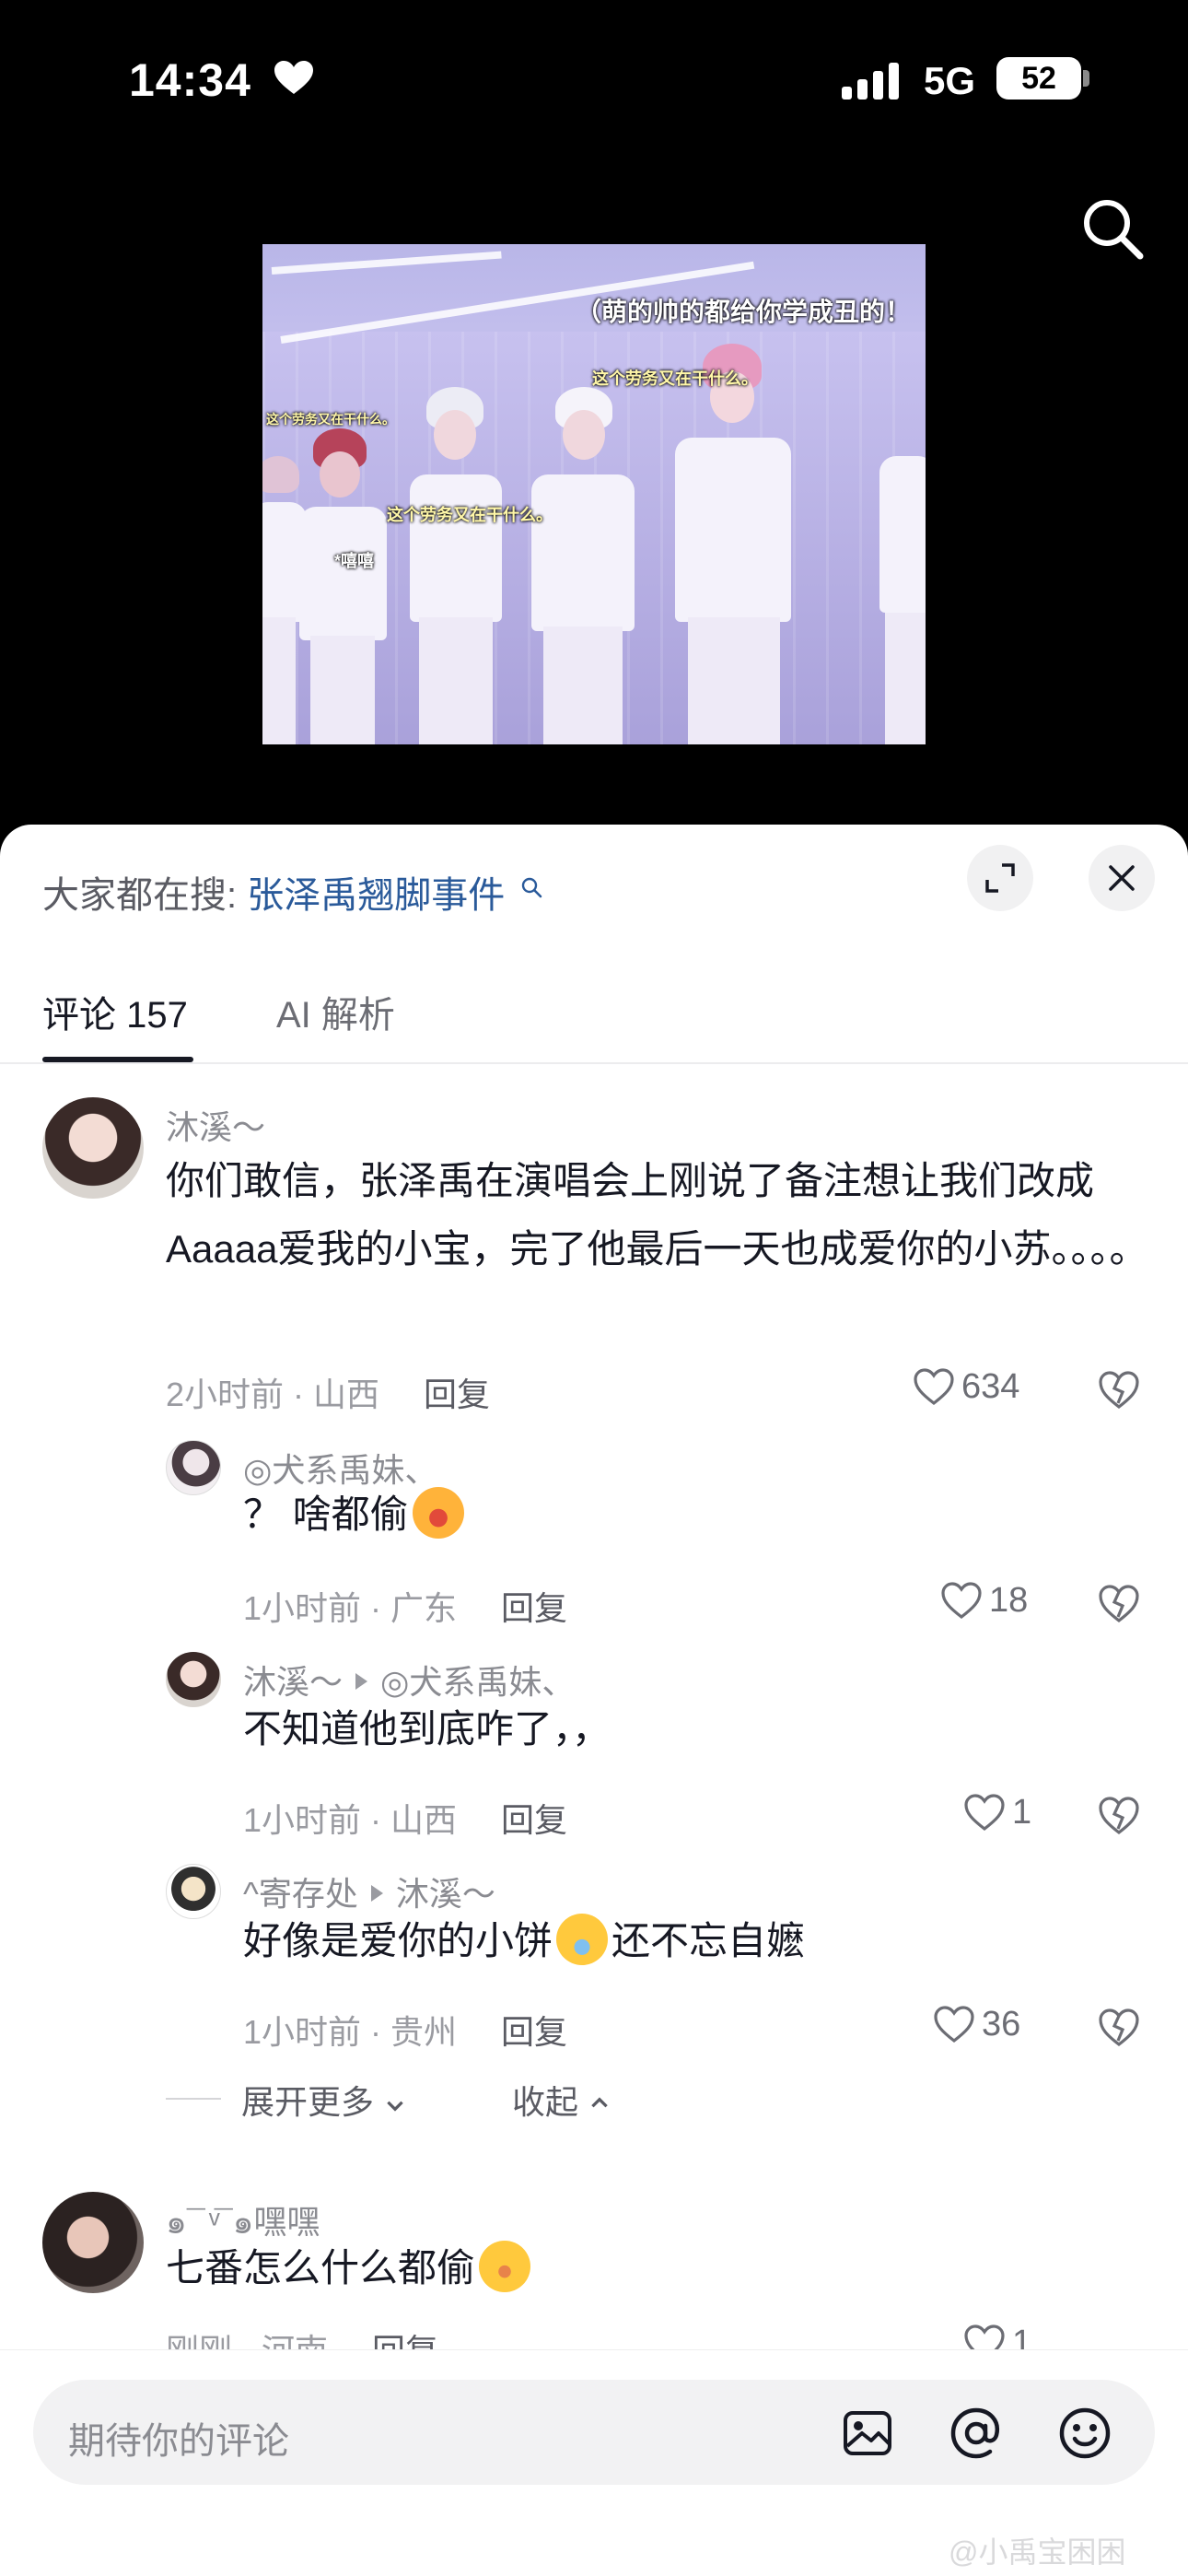  Describe the element at coordinates (870, 81) in the screenshot. I see `signal-icon` at that location.